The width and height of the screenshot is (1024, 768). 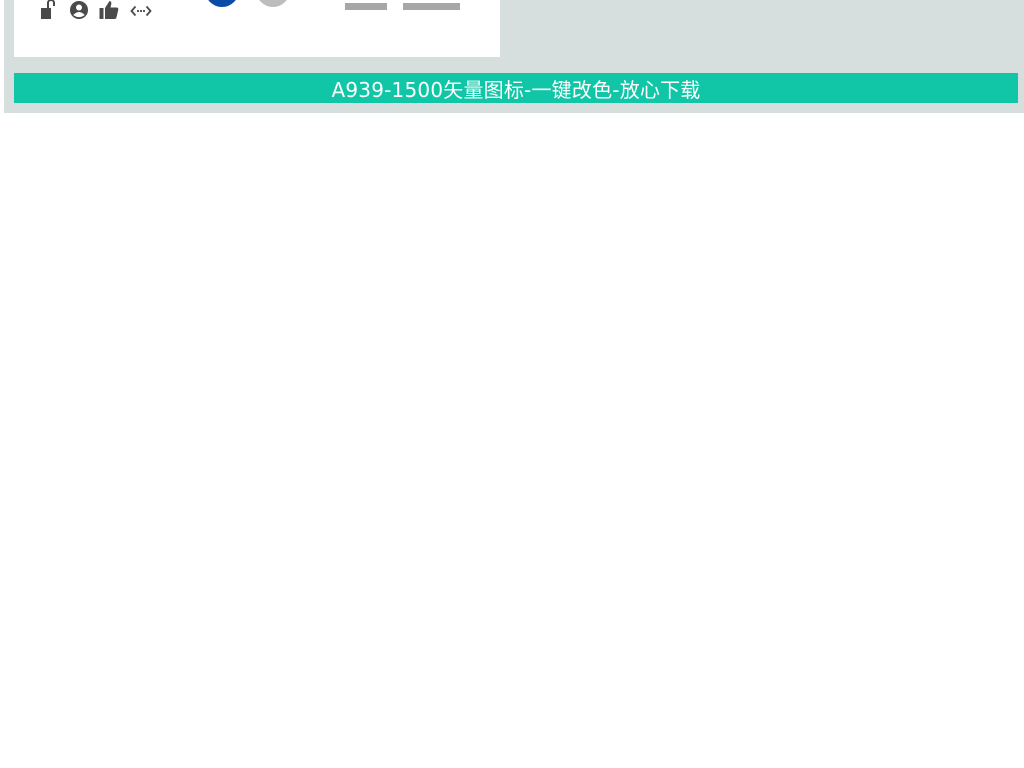 What do you see at coordinates (79, 11) in the screenshot?
I see `account-circle-icon` at bounding box center [79, 11].